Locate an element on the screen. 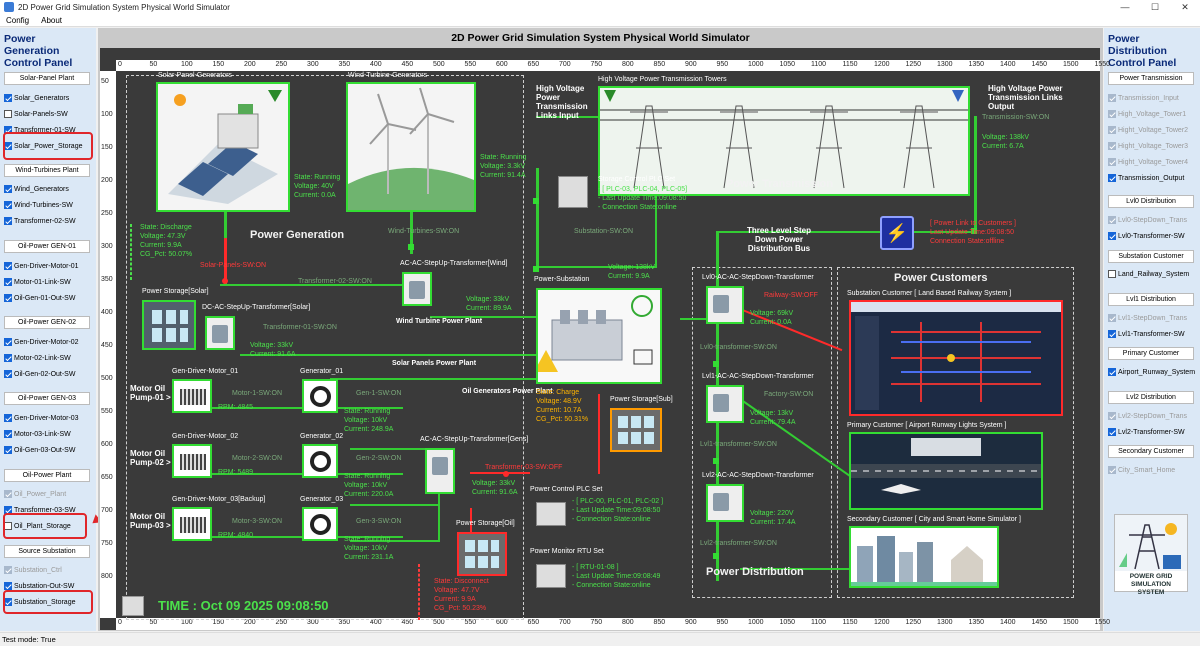 The image size is (1200, 646). power-link-icon: ⚡ is located at coordinates (897, 233).